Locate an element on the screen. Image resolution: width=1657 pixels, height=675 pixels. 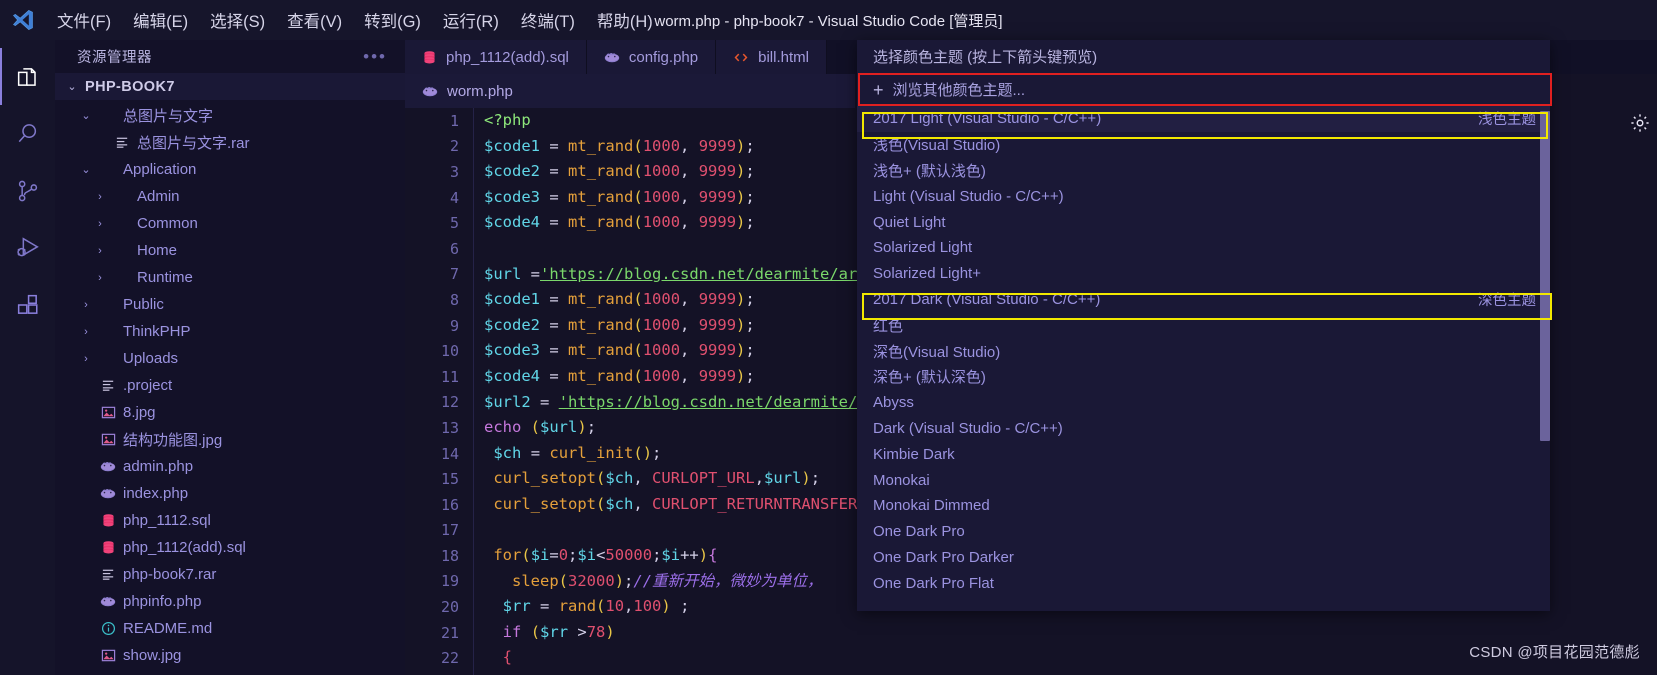
tree-item: show.jpg is located at coordinates (230, 655).